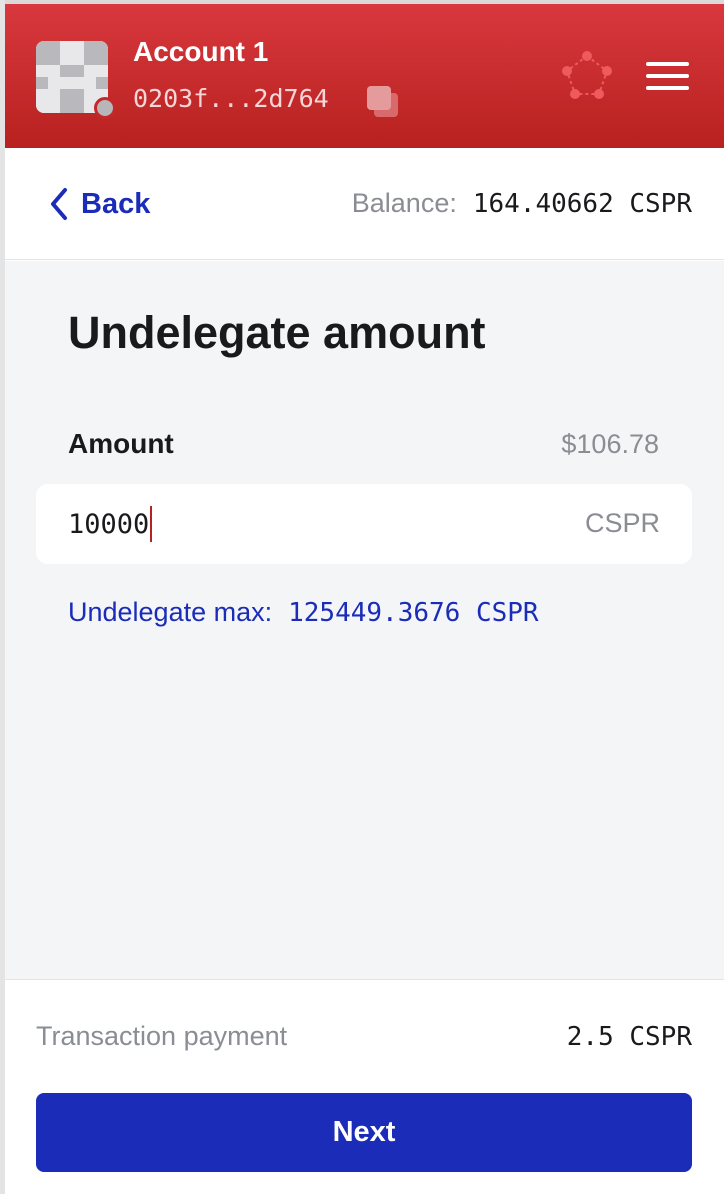 This screenshot has width=724, height=1194. Describe the element at coordinates (667, 76) in the screenshot. I see `hamburger-menu-icon` at that location.